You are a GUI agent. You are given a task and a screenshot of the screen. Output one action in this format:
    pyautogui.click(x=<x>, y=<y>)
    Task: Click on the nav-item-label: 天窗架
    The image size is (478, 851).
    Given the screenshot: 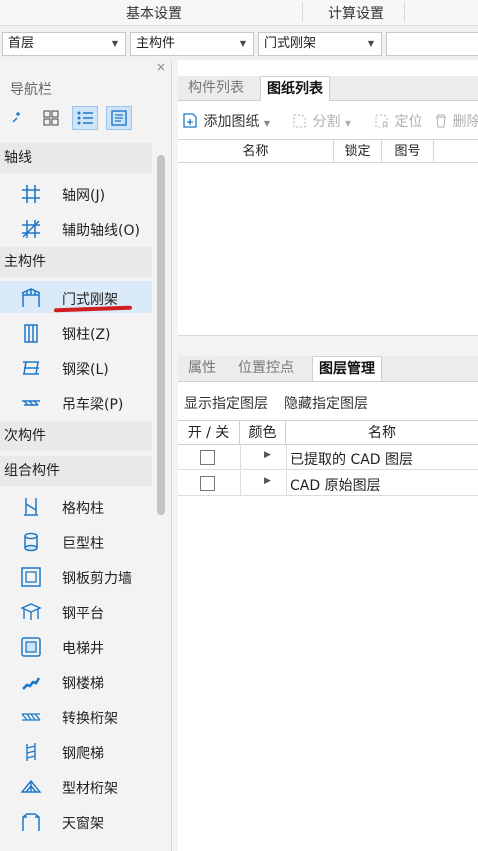 What is the action you would take?
    pyautogui.click(x=83, y=824)
    